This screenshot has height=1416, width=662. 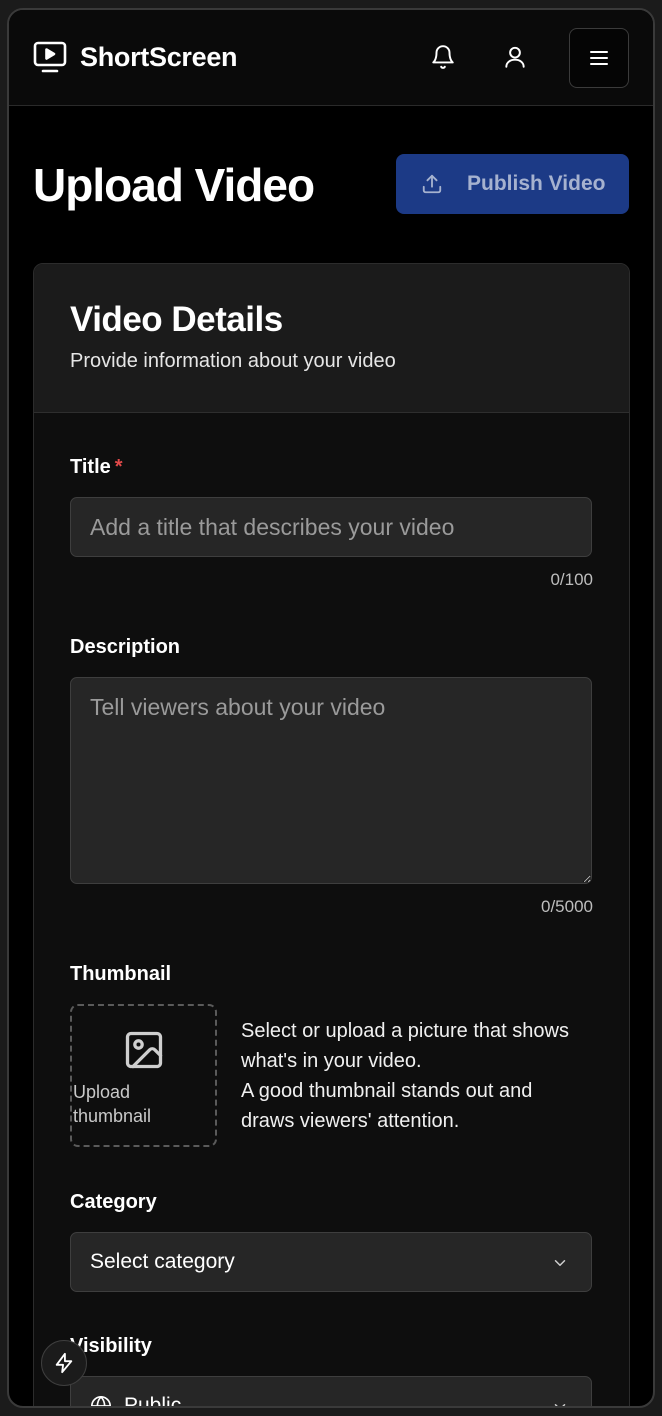 What do you see at coordinates (50, 57) in the screenshot?
I see `play-logo-icon` at bounding box center [50, 57].